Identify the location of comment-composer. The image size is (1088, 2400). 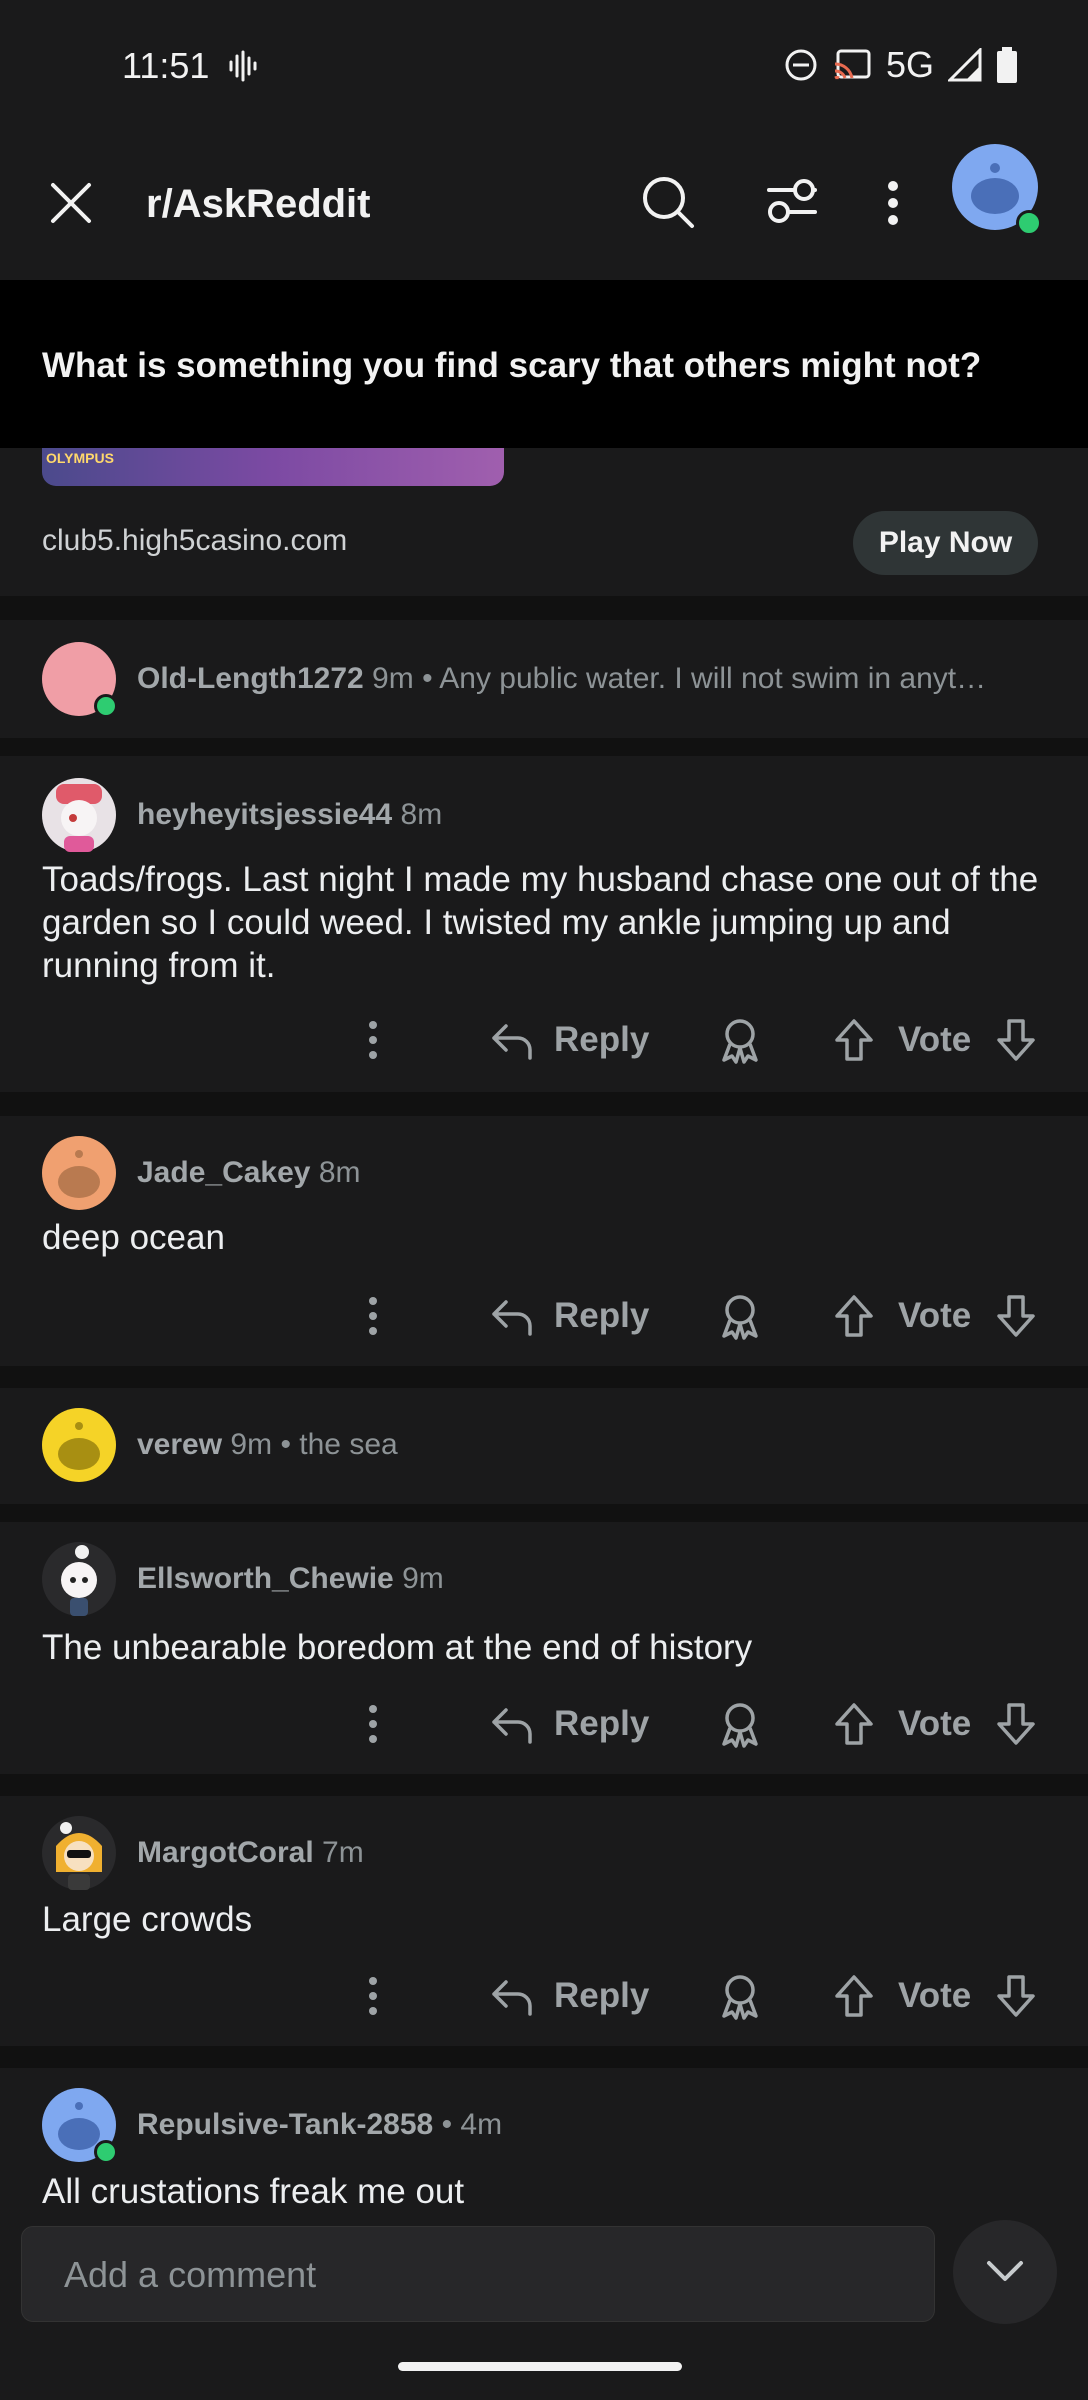
(478, 2274).